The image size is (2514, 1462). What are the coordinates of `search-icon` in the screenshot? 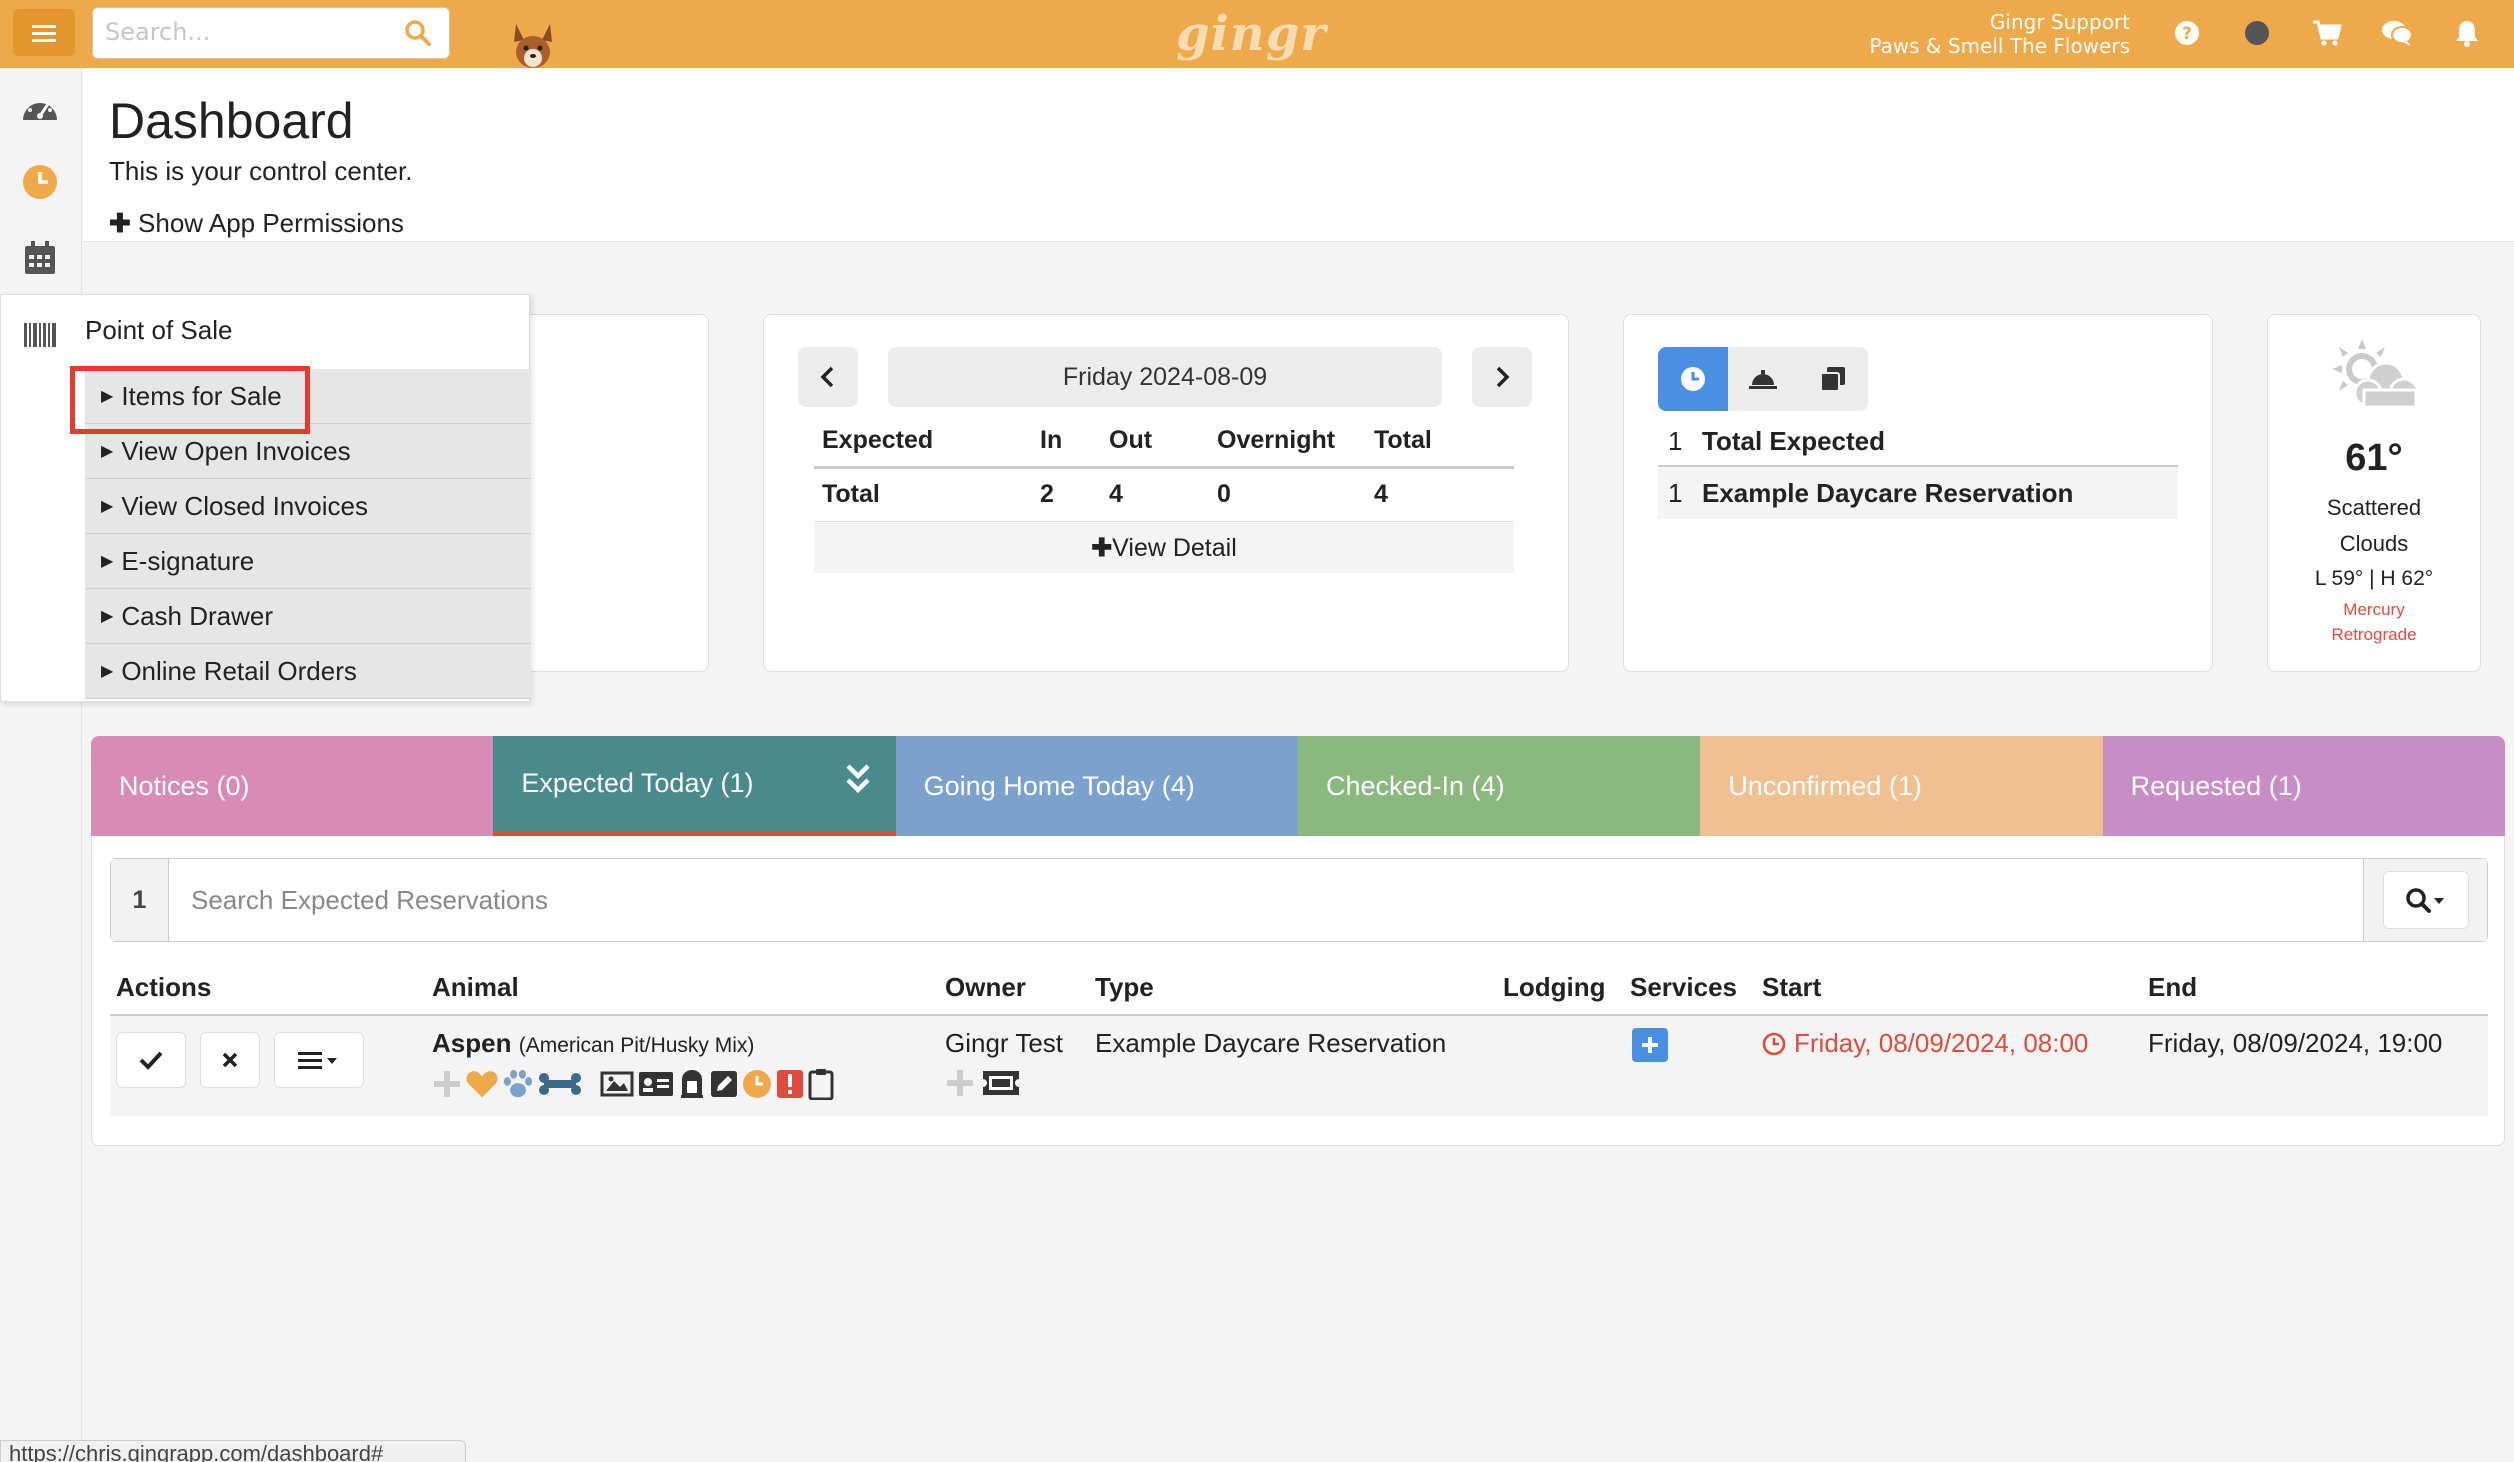 It's located at (418, 33).